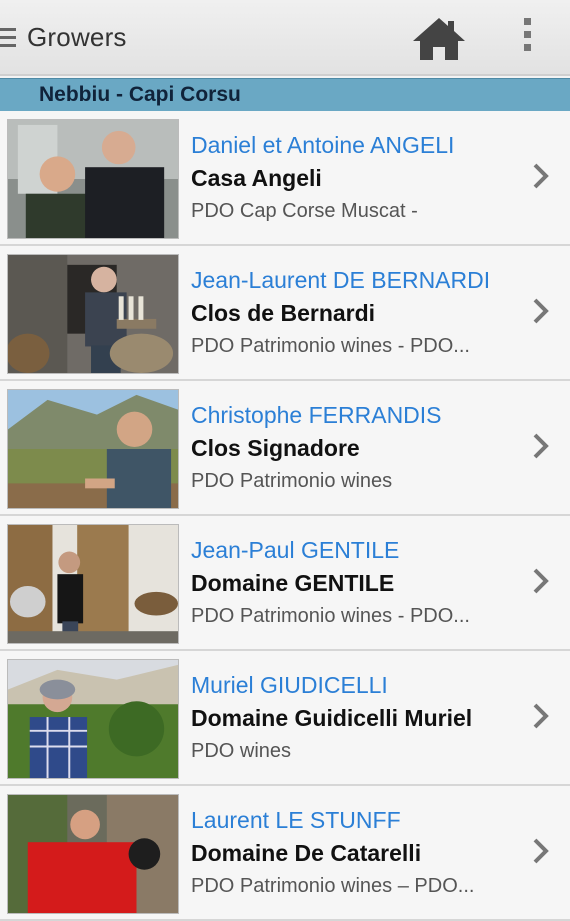 This screenshot has width=570, height=921. What do you see at coordinates (293, 583) in the screenshot?
I see `estate-name: Domaine GENTILE` at bounding box center [293, 583].